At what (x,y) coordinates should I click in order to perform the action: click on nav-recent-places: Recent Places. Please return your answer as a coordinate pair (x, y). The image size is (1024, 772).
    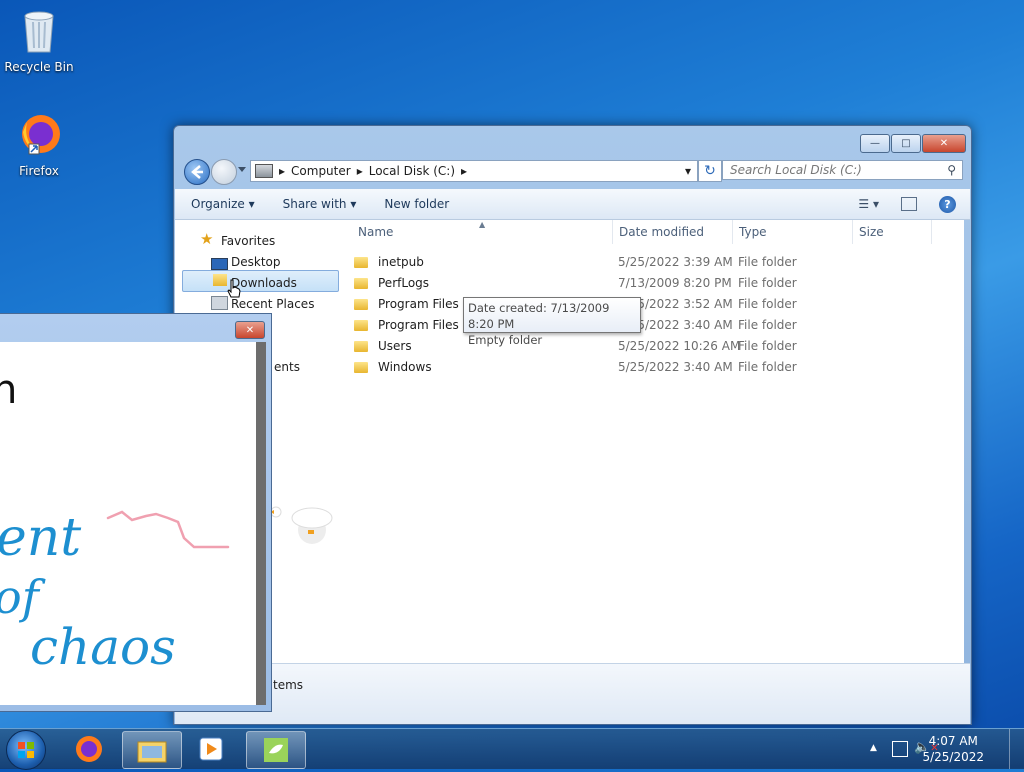
    Looking at the image, I should click on (272, 304).